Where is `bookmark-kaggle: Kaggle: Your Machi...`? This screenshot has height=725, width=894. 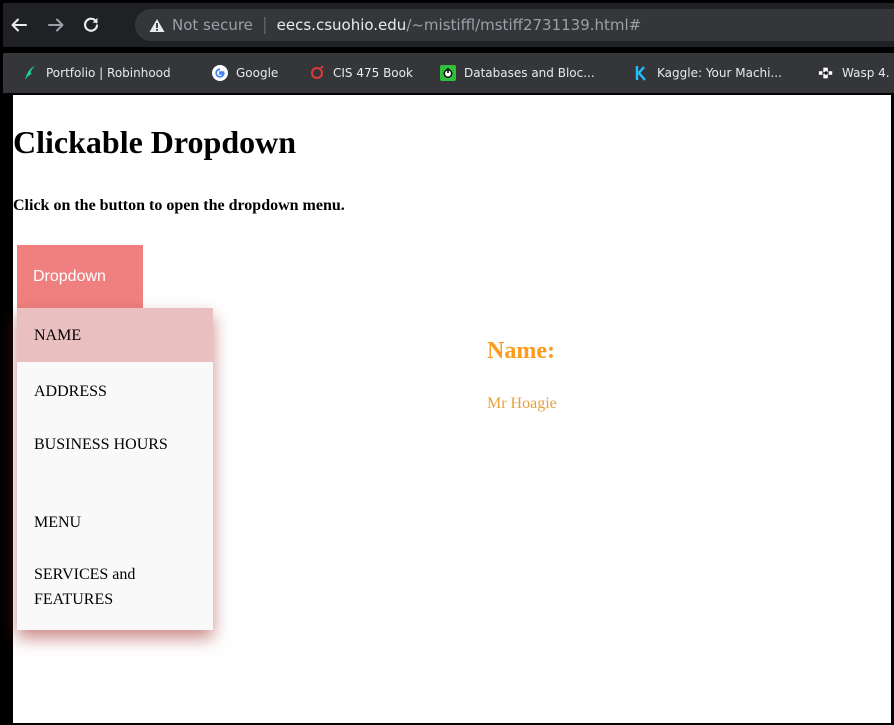
bookmark-kaggle: Kaggle: Your Machi... is located at coordinates (707, 73).